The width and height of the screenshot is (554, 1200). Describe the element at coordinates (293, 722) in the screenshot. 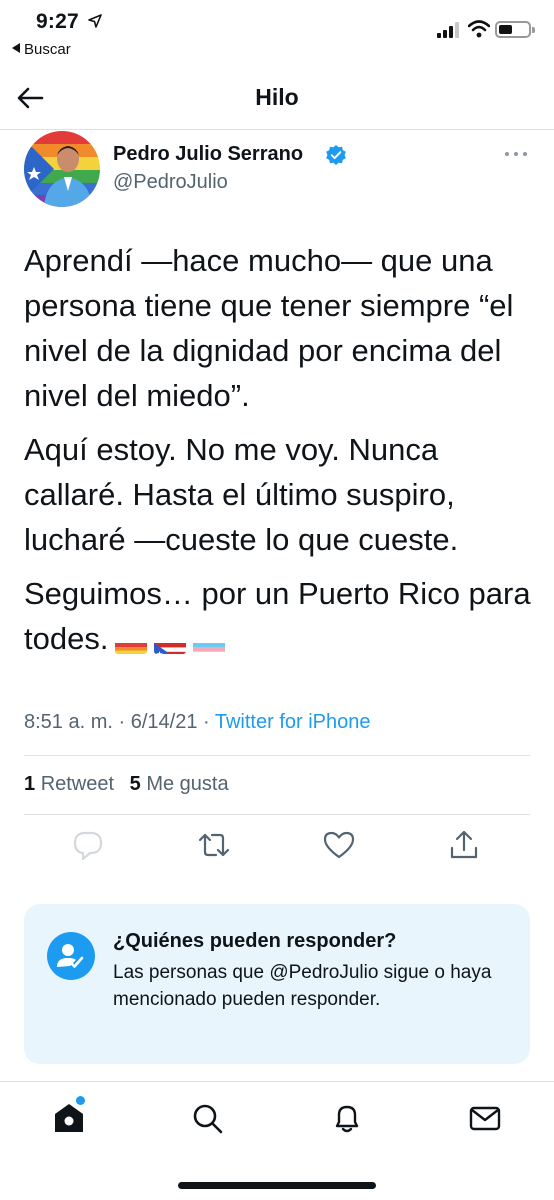

I see `tweet-source-link: Twitter for iPhone` at that location.